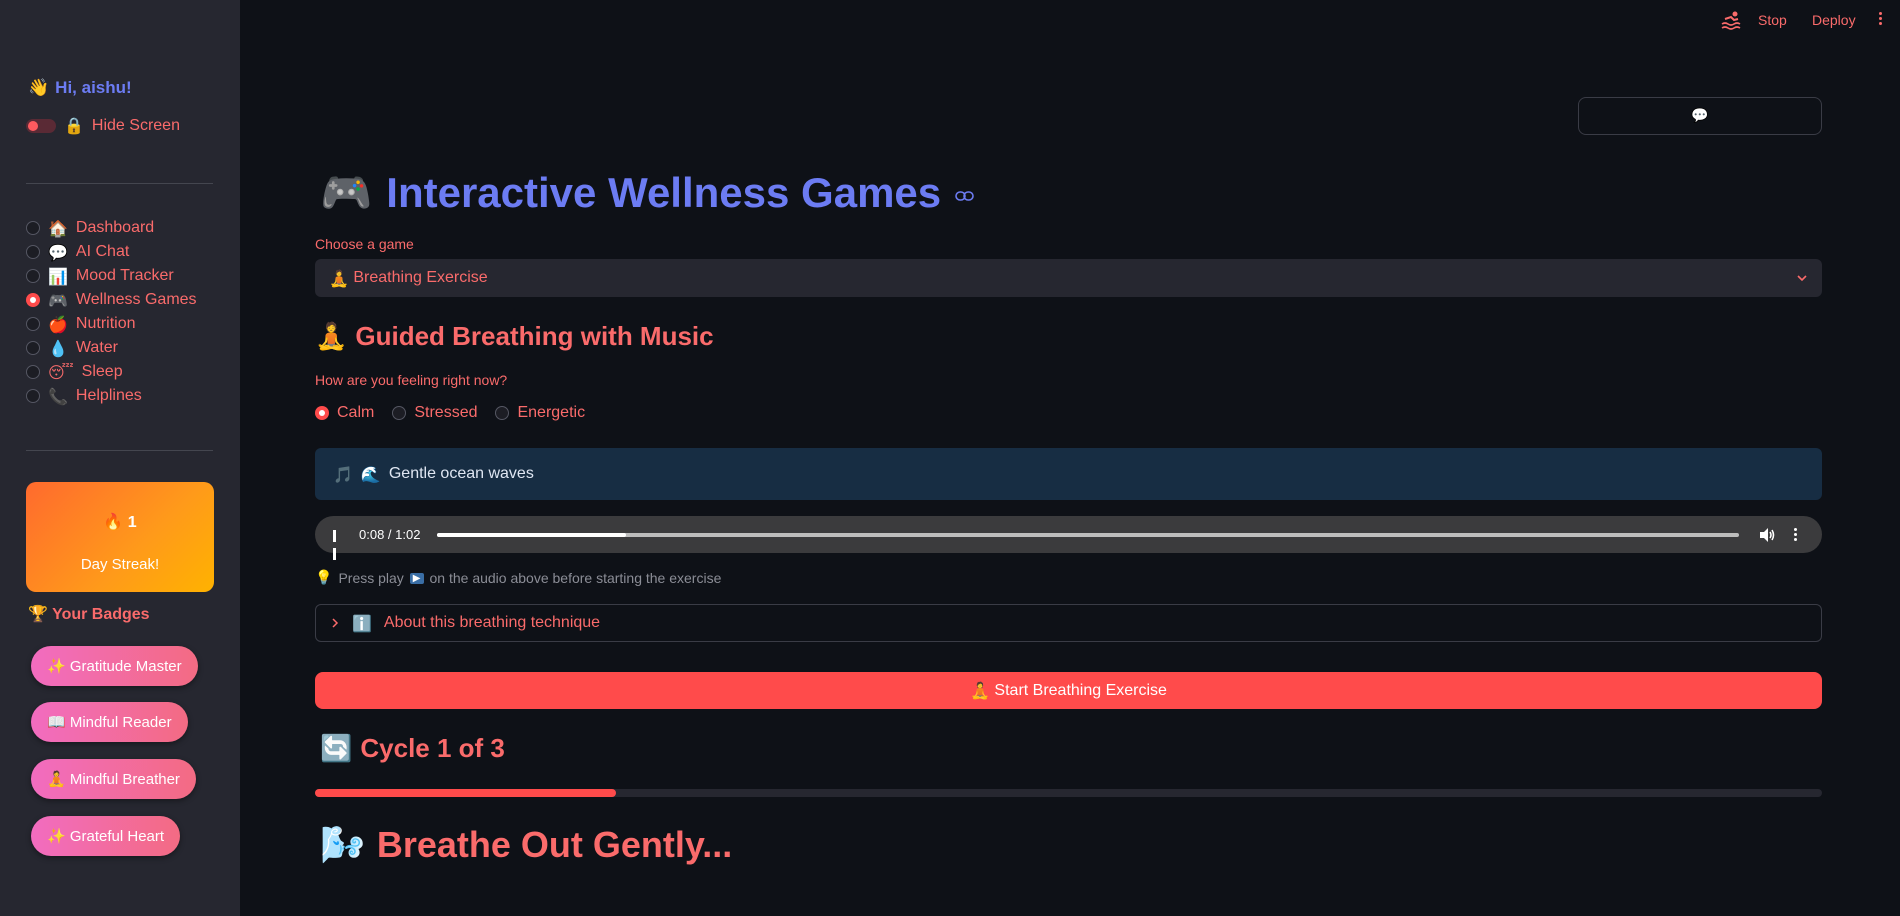 The image size is (1900, 916). I want to click on pause-icon, so click(338, 544).